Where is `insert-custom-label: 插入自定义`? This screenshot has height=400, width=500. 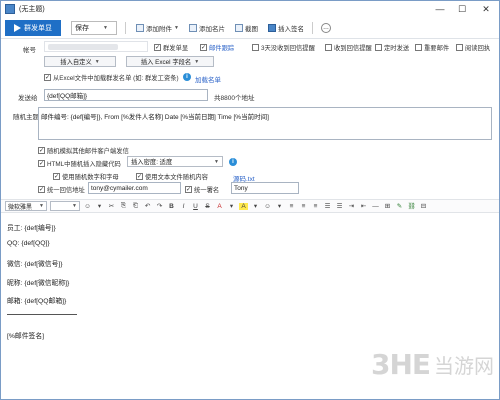 insert-custom-label: 插入自定义 is located at coordinates (76, 62).